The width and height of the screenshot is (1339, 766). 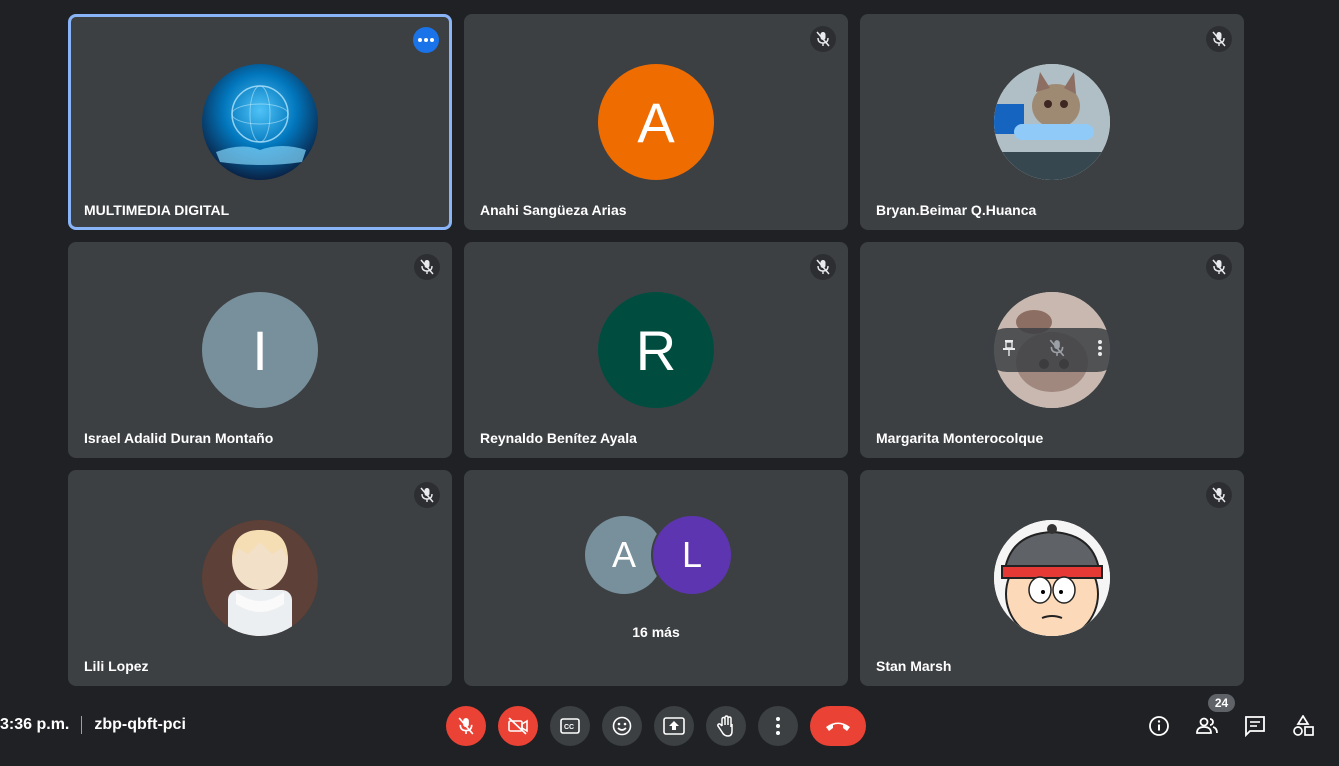 I want to click on participant-tile: MULTIMEDIA DIGITAL, so click(x=260, y=122).